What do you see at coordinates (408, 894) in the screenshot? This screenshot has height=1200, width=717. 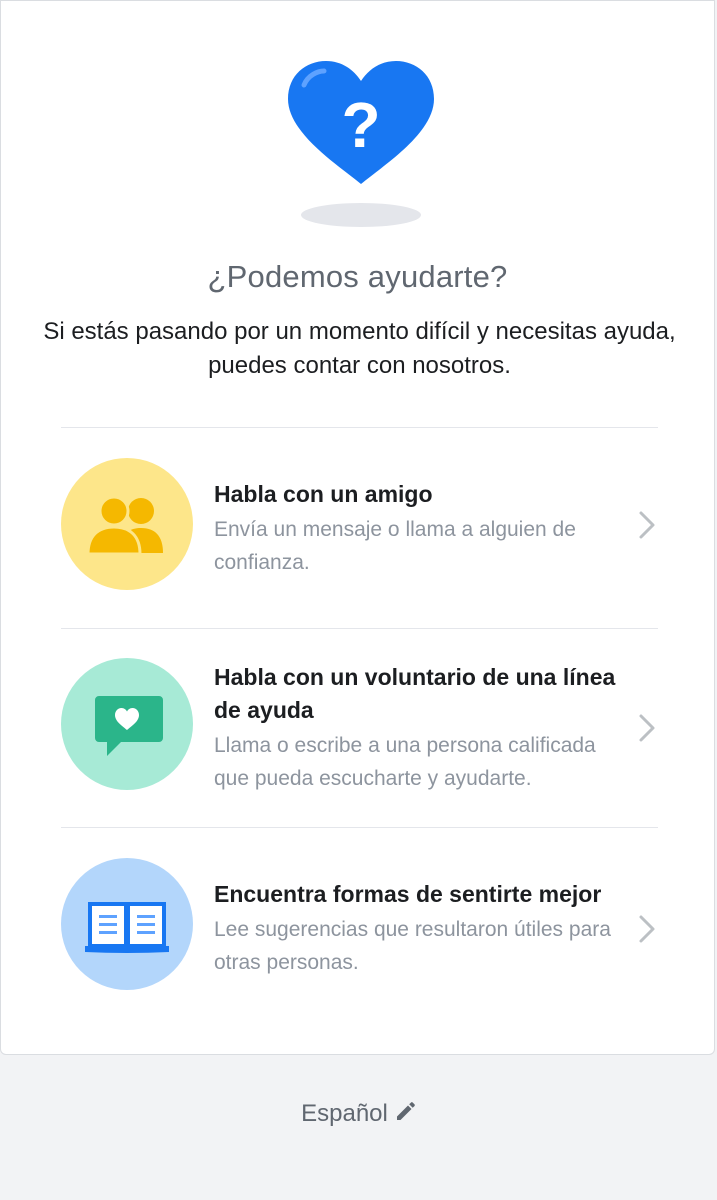 I see `option-title: Encuentra formas de sentirte mejor` at bounding box center [408, 894].